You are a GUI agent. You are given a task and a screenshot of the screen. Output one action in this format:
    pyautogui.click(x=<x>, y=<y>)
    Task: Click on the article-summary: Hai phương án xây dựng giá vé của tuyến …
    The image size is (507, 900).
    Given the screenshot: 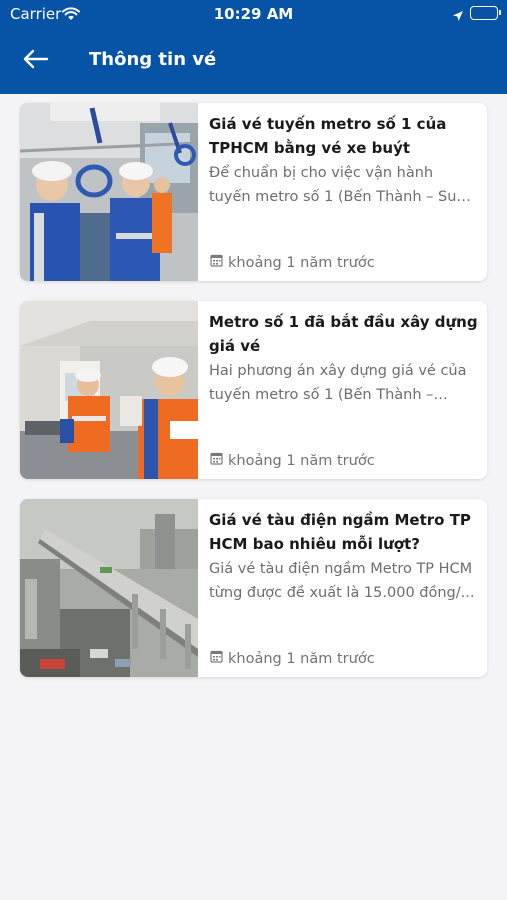 What is the action you would take?
    pyautogui.click(x=338, y=383)
    